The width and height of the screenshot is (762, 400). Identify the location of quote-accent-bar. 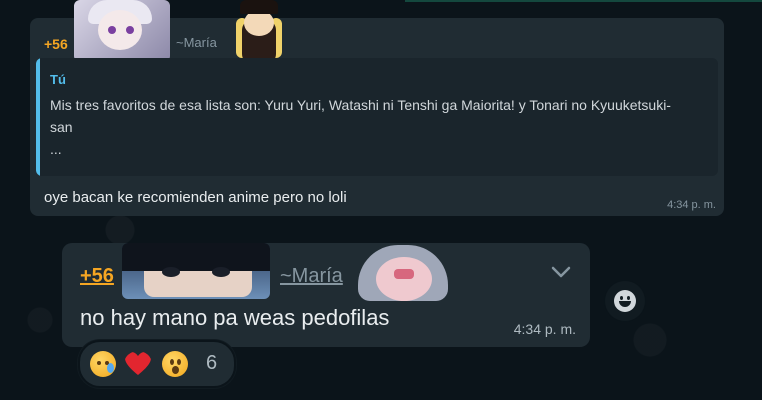
(38, 117).